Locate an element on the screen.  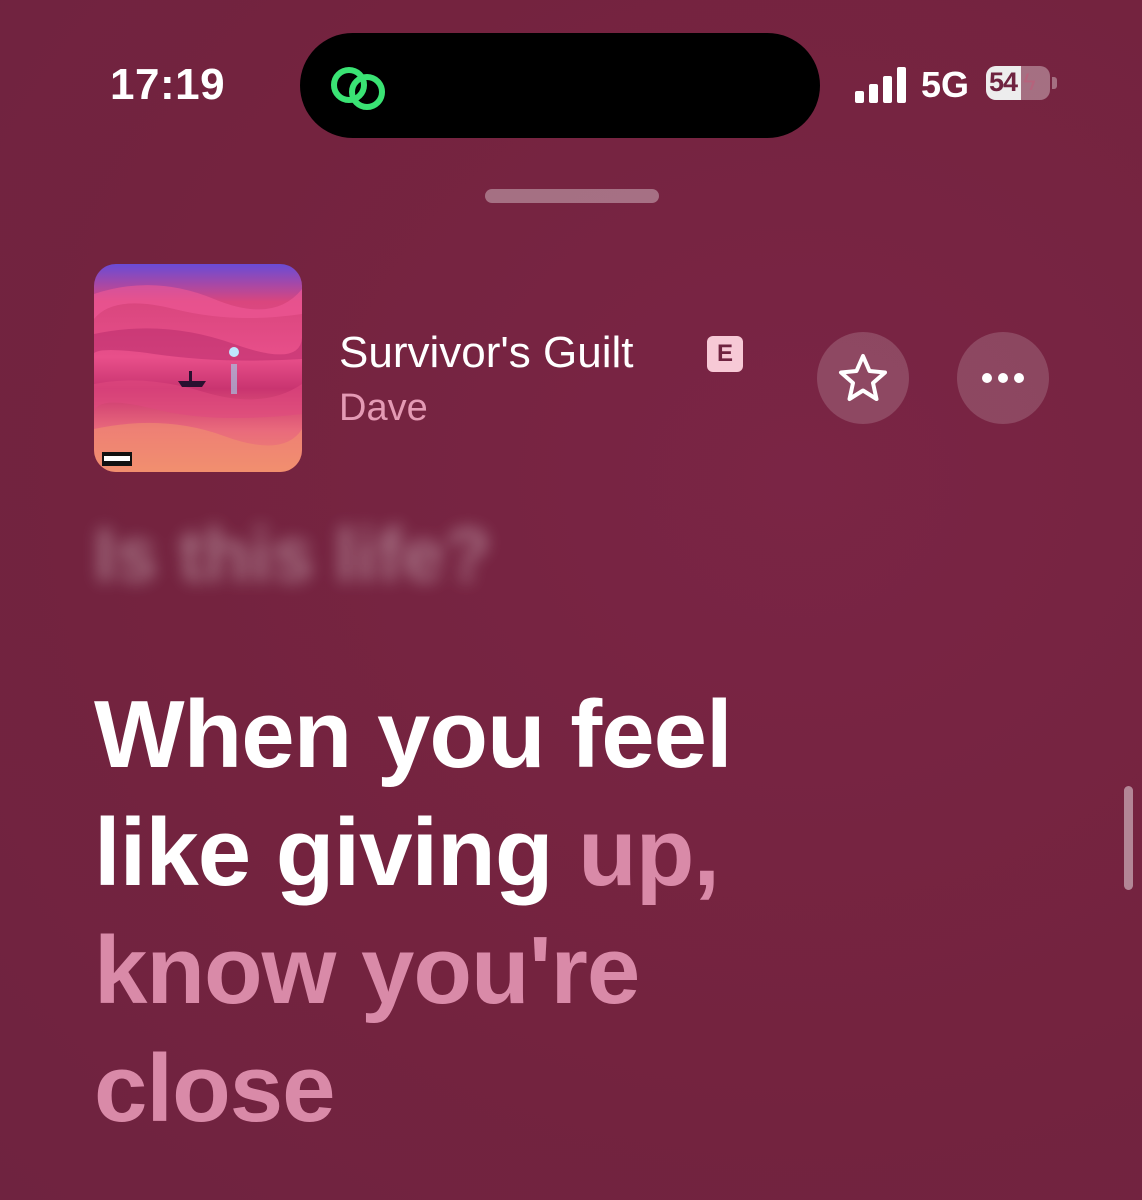
status-time: 17:19 is located at coordinates (168, 84).